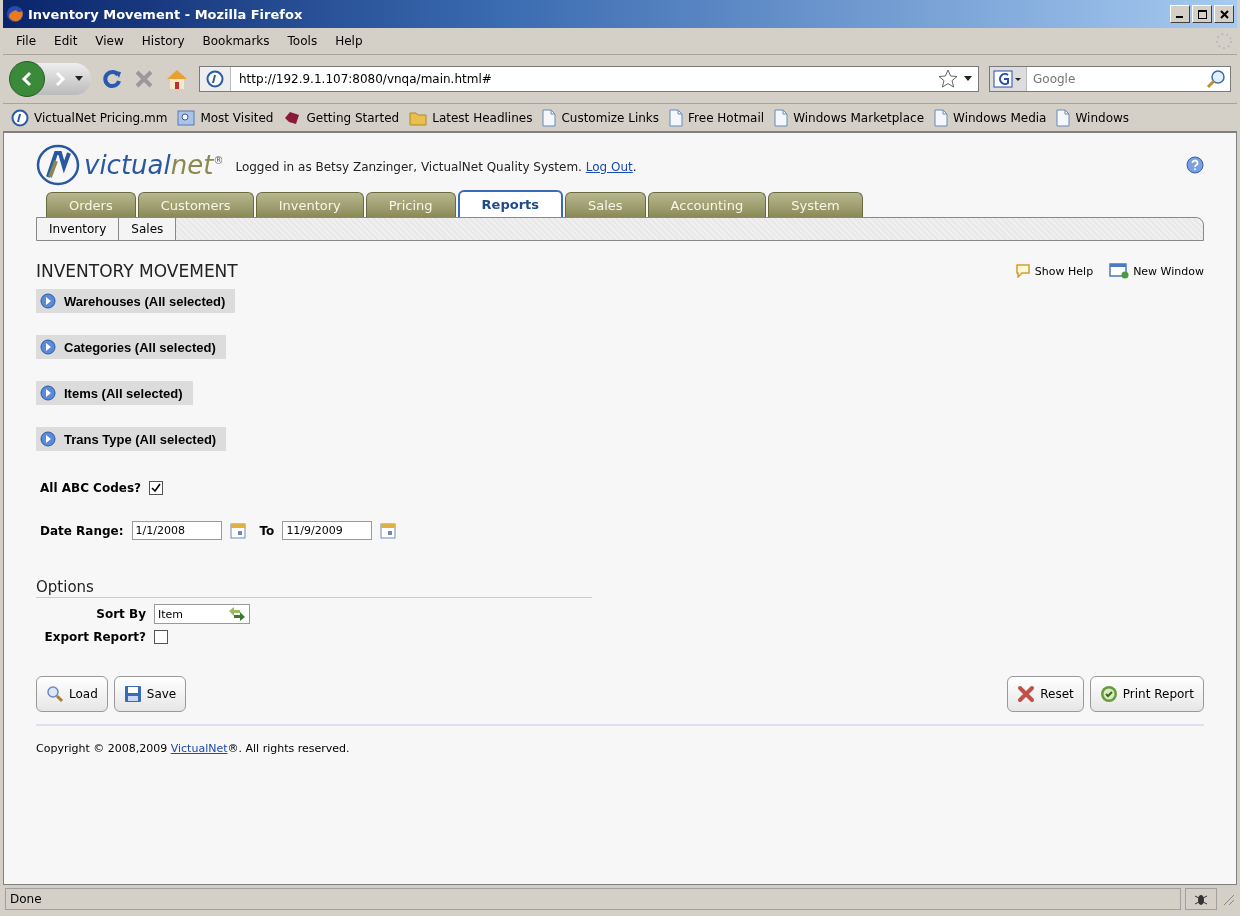 The width and height of the screenshot is (1240, 916). What do you see at coordinates (1045, 694) in the screenshot?
I see `action-button: Reset` at bounding box center [1045, 694].